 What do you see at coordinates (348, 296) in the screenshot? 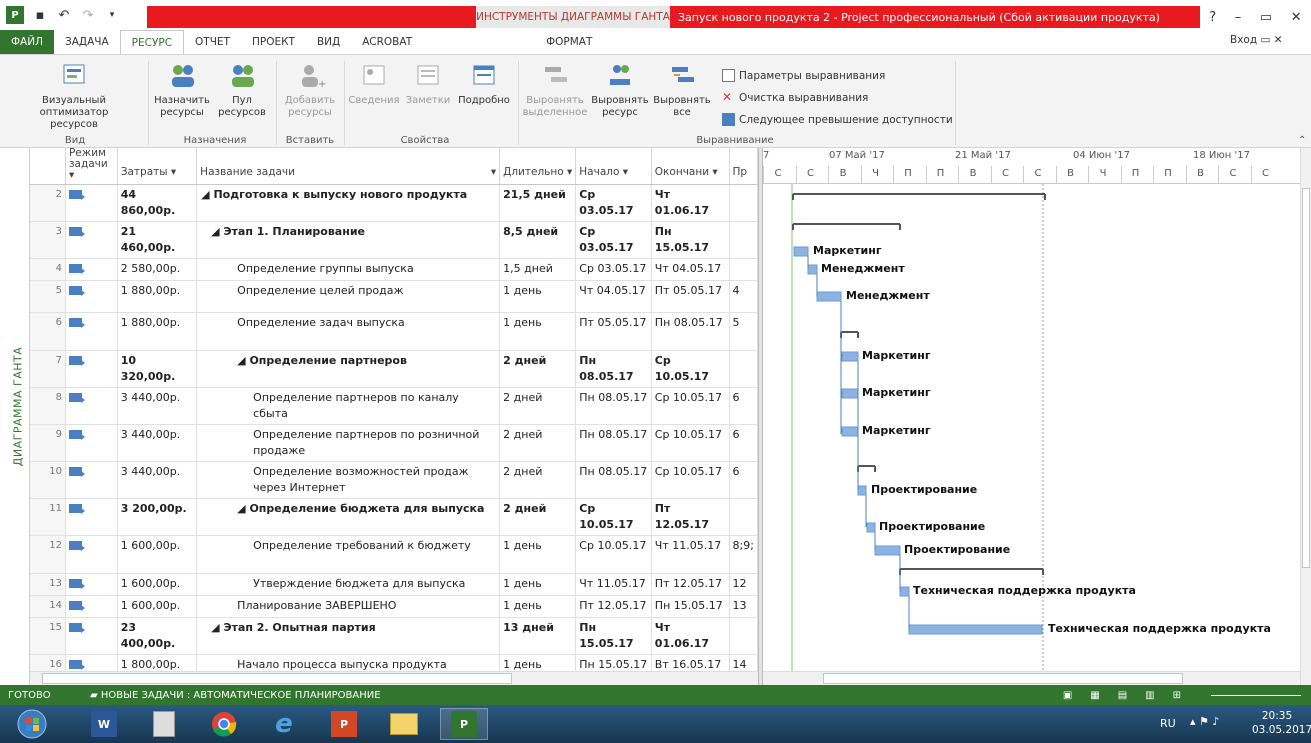
I see `task-name-cell: Определение целей продаж` at bounding box center [348, 296].